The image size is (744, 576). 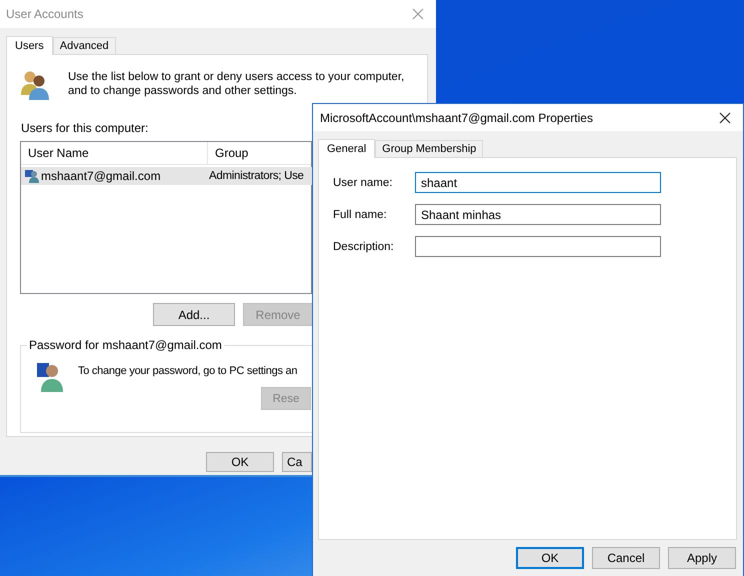 What do you see at coordinates (725, 118) in the screenshot?
I see `close-icon` at bounding box center [725, 118].